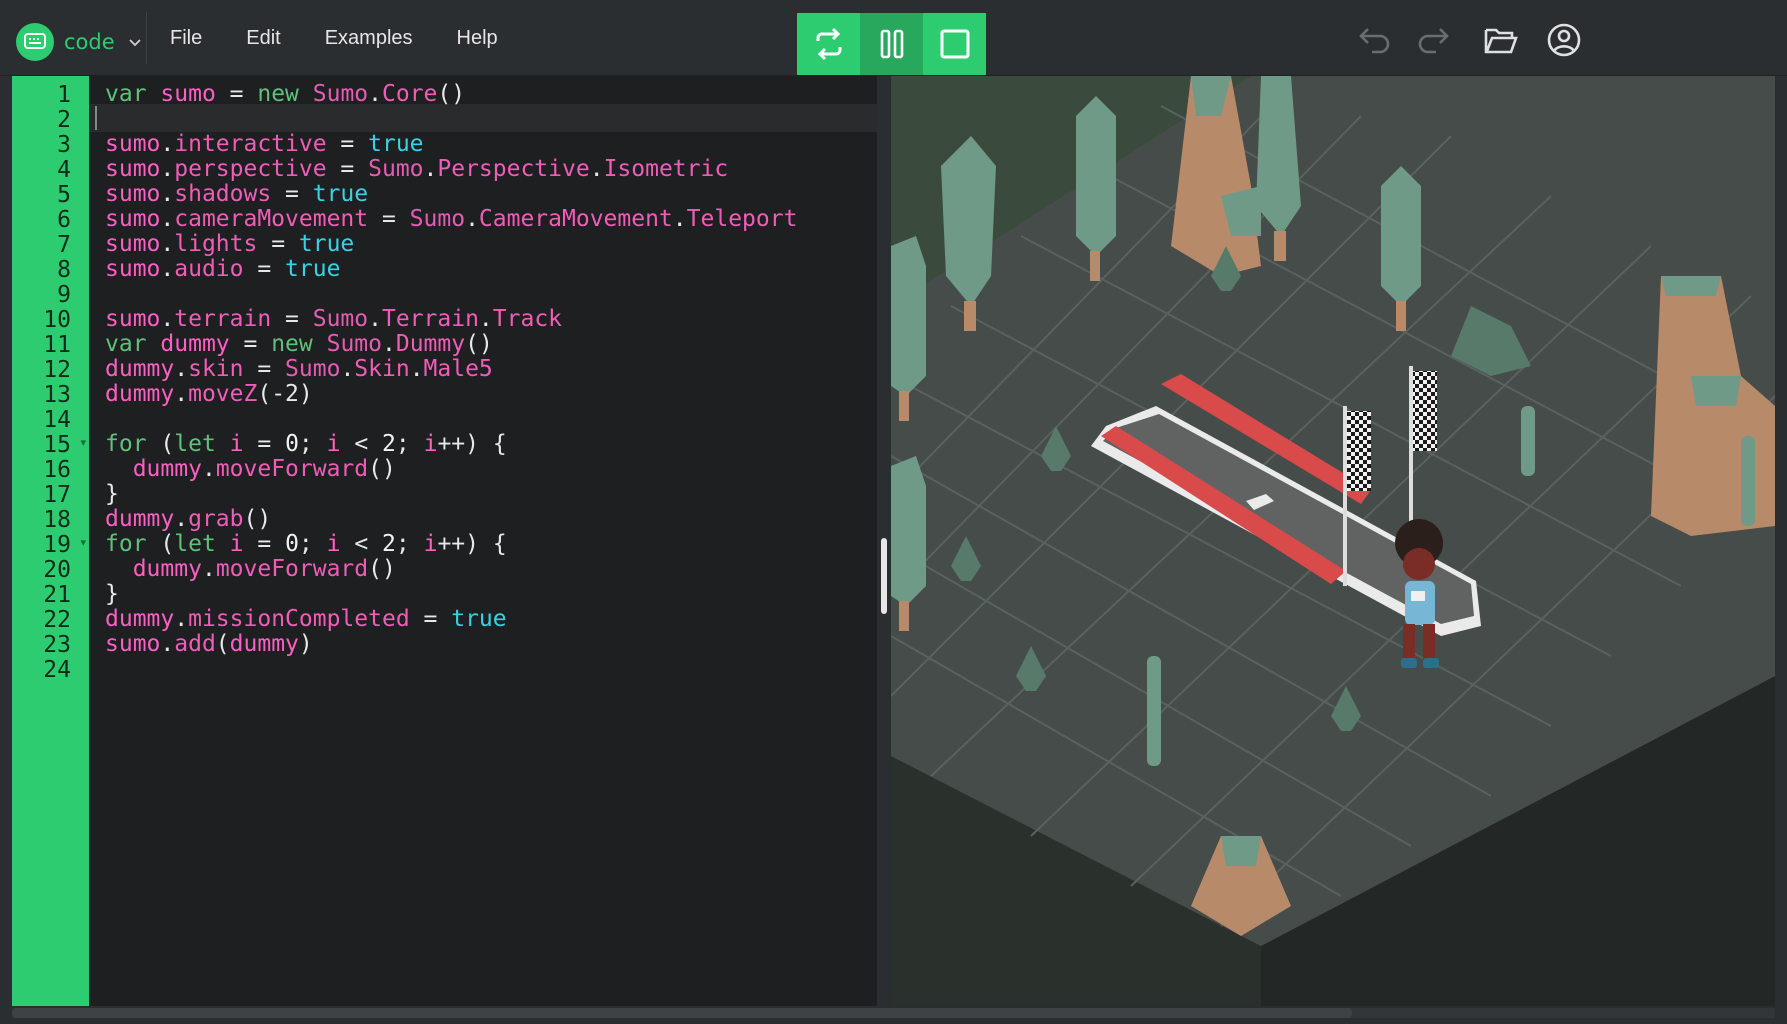 The height and width of the screenshot is (1024, 1787). I want to click on code-token: ++) {, so click(472, 444).